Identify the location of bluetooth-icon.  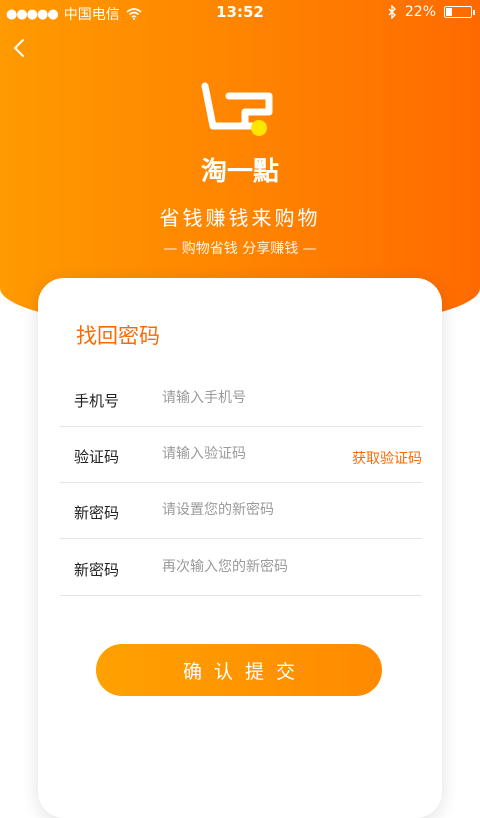
(392, 12).